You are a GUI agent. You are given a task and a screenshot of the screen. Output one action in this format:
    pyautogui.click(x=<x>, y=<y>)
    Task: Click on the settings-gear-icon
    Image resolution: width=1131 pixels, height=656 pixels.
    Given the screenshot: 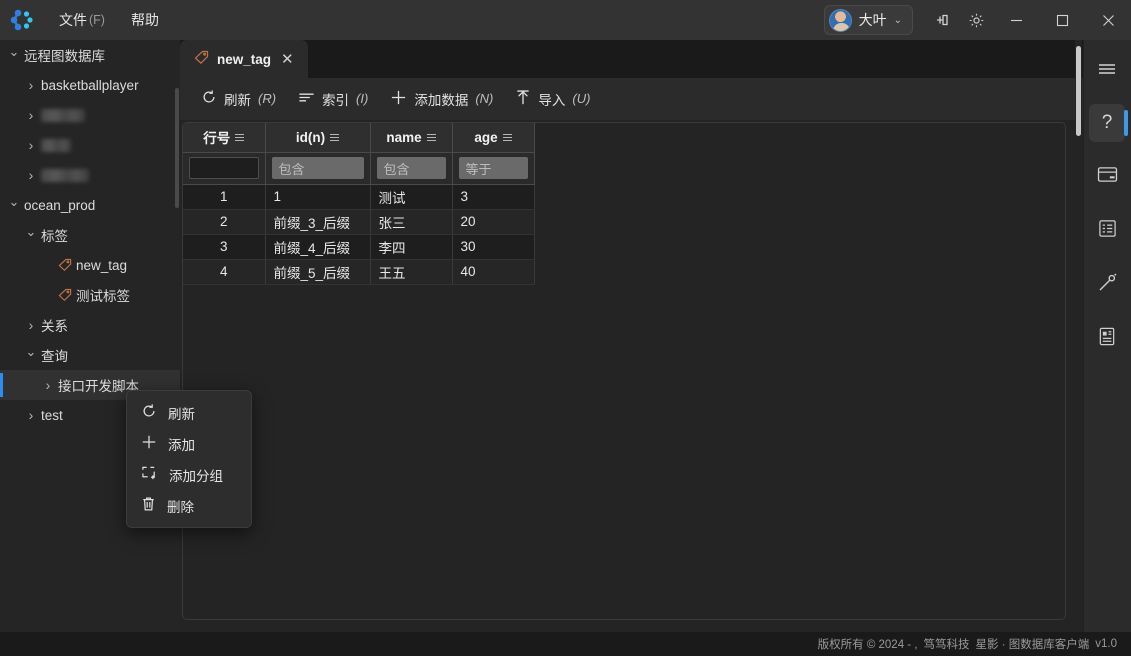 What is the action you would take?
    pyautogui.click(x=976, y=20)
    